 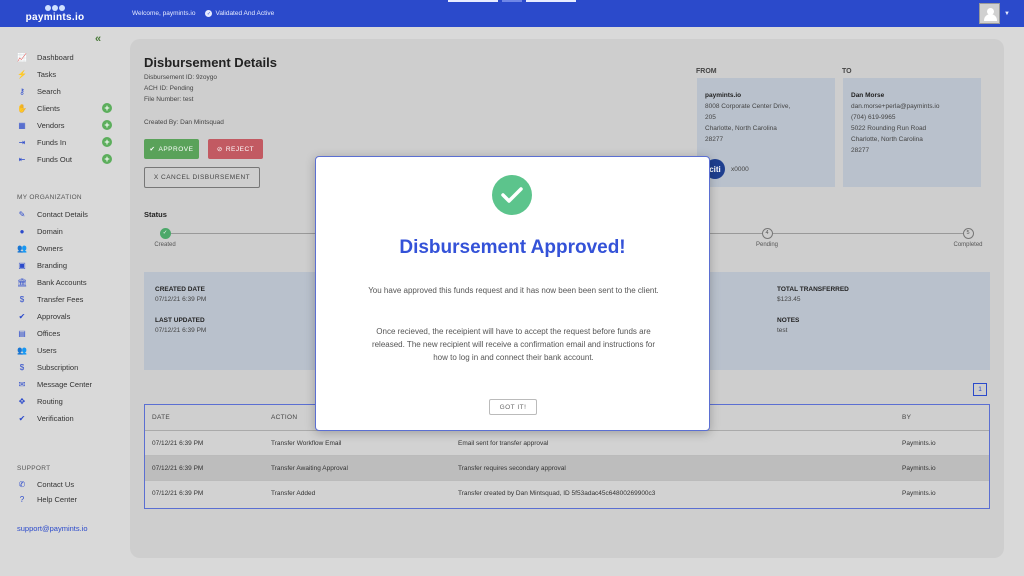 I want to click on last-updated-value: 07/12/21 6:39 PM, so click(x=181, y=330).